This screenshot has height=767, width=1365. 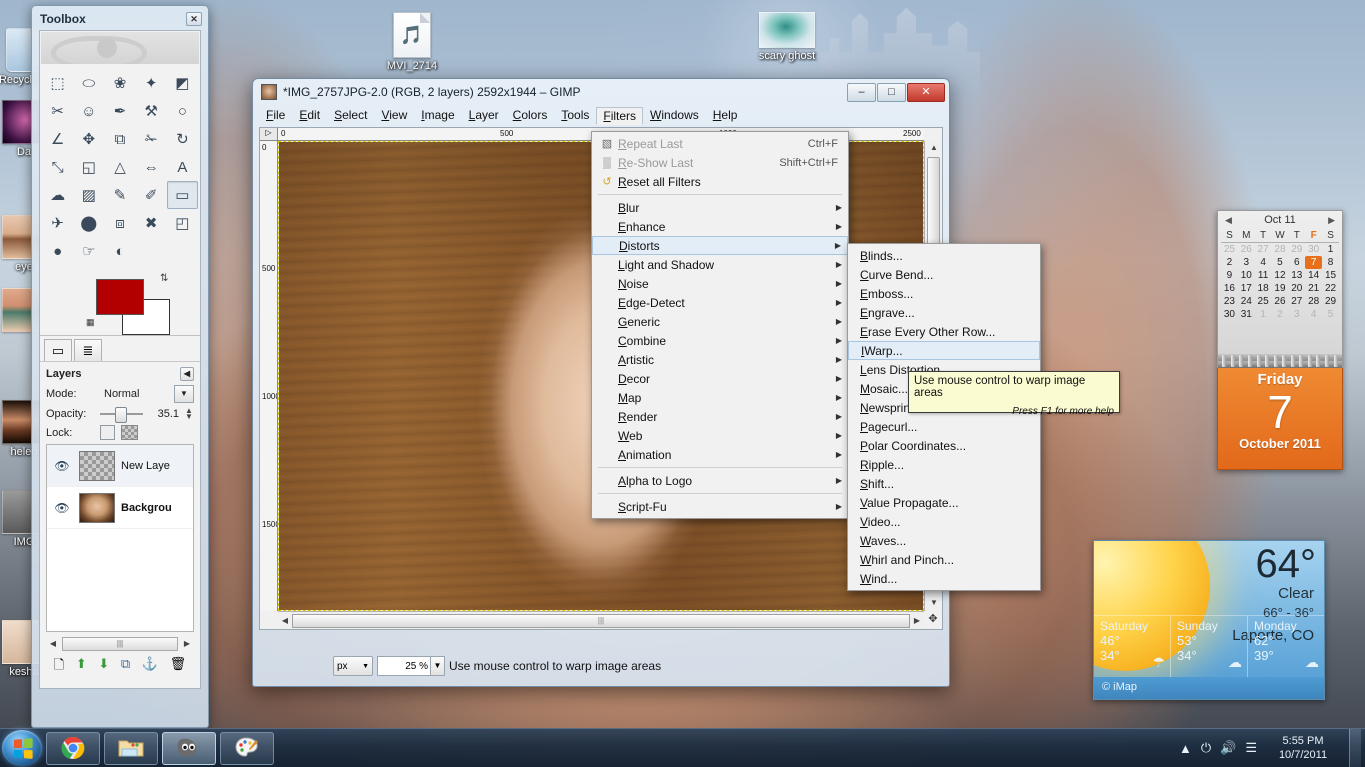 I want to click on forecast-day: Saturday 46° 34° ☂, so click(x=1132, y=646).